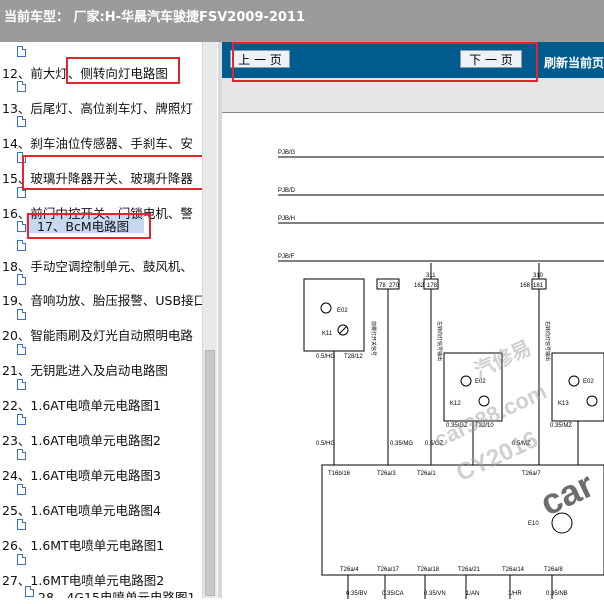 The image size is (604, 604). I want to click on tree-item-label: 13、后尾灯、高位刹车灯、牌照灯, so click(97, 108).